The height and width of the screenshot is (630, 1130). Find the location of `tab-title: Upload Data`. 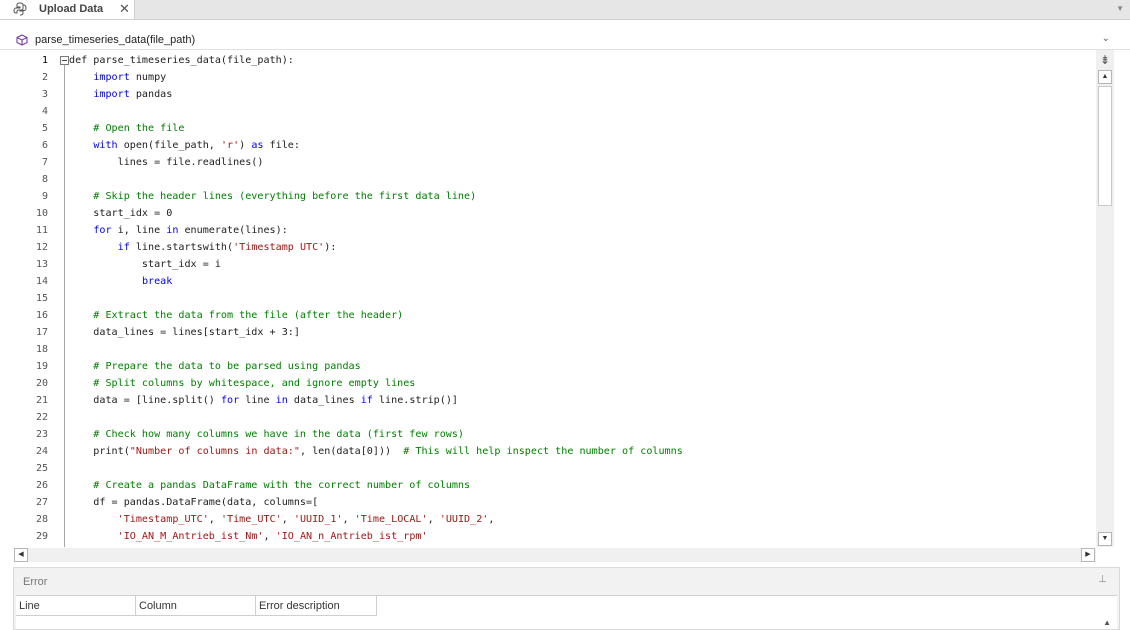

tab-title: Upload Data is located at coordinates (71, 9).